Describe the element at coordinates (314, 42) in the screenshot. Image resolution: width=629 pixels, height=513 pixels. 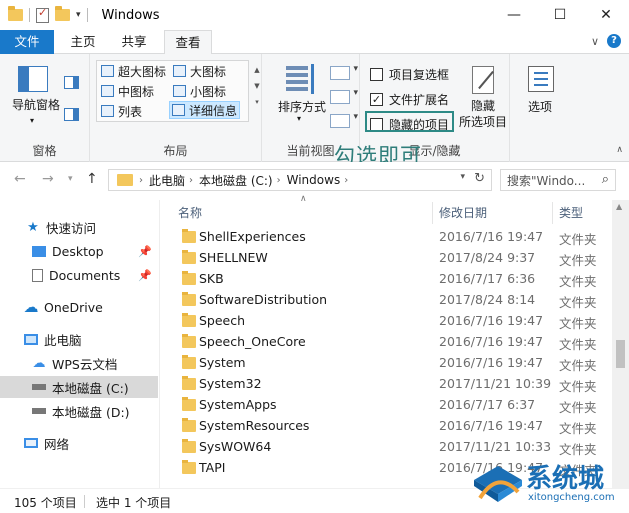
I see `ribbon-tabs: 文件 主页 共享 查看 ∨ ?` at that location.